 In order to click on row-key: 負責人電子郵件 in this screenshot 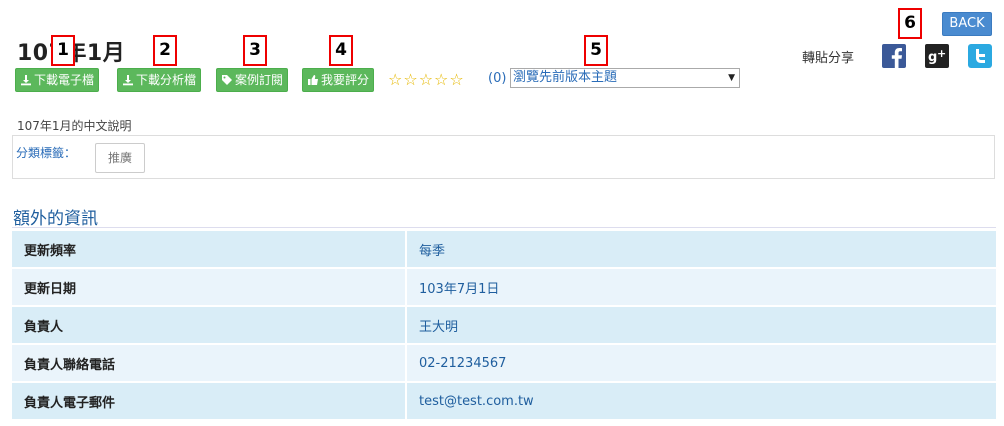, I will do `click(208, 401)`.